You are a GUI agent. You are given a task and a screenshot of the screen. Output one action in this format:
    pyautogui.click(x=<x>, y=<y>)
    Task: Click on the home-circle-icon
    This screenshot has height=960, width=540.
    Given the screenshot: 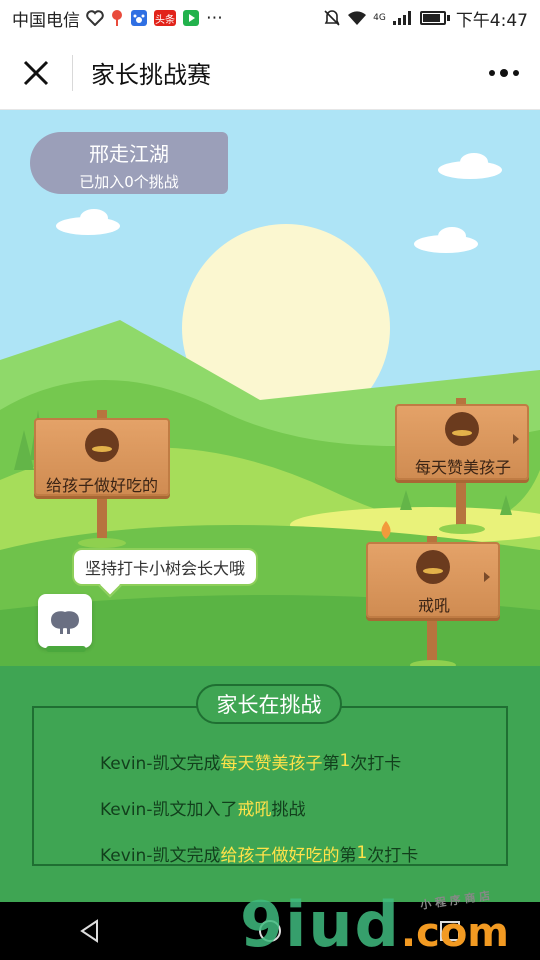 What is the action you would take?
    pyautogui.click(x=270, y=931)
    